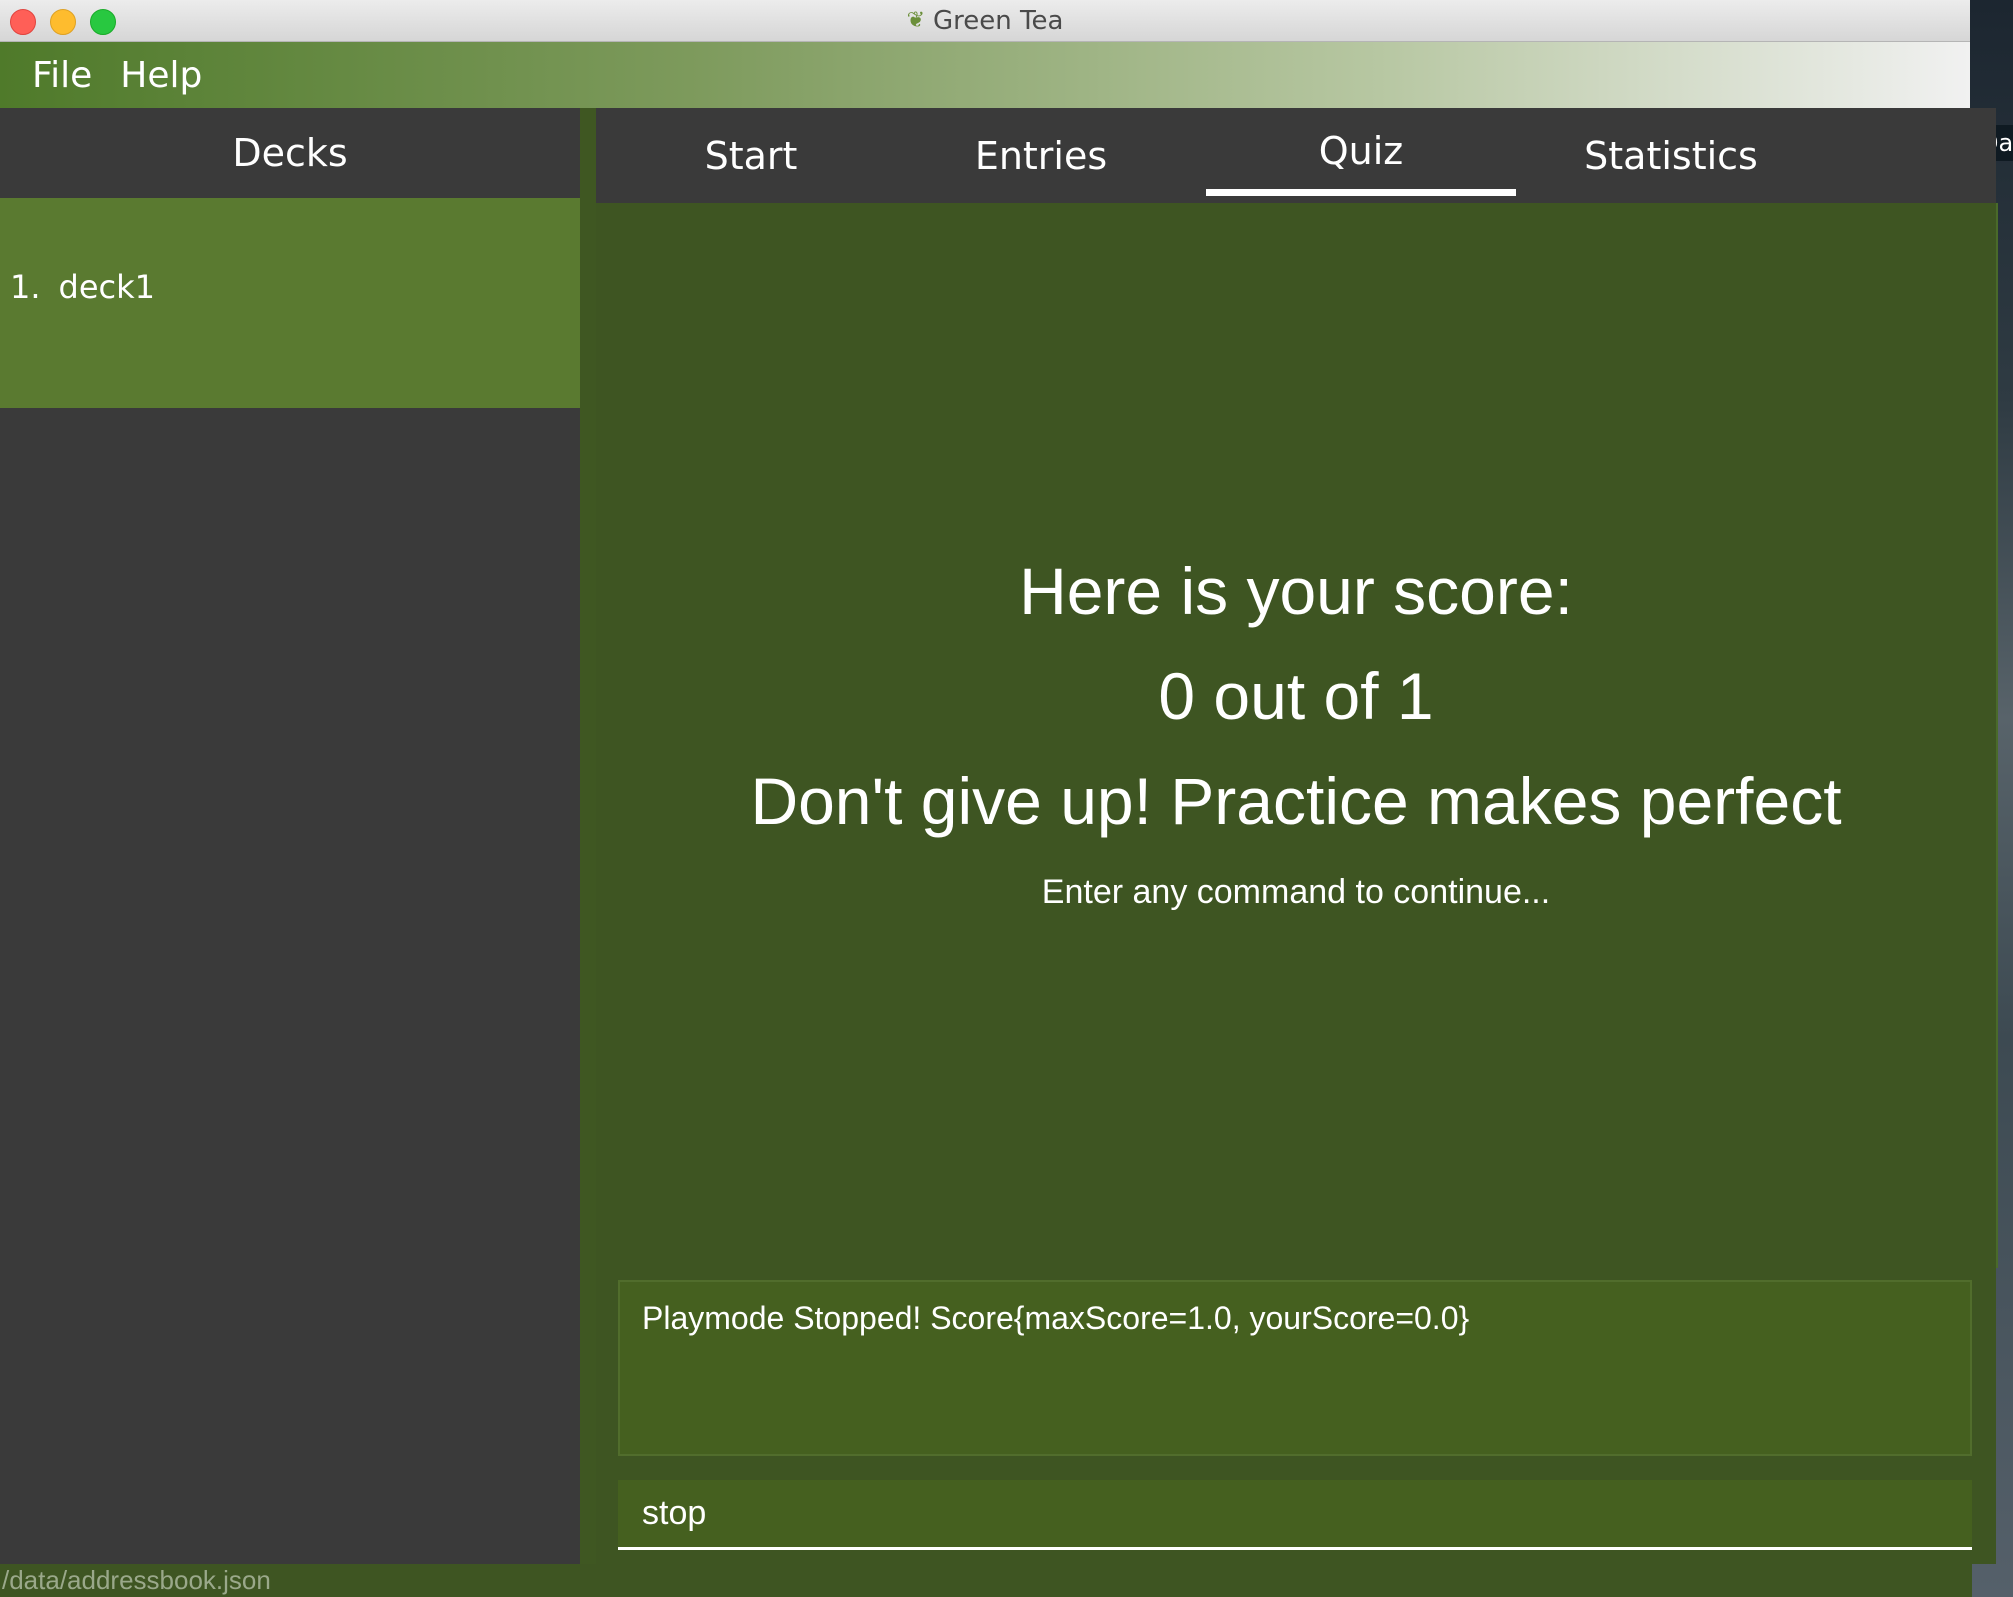 The height and width of the screenshot is (1597, 2013). I want to click on tab-statistics: Statistics, so click(1671, 155).